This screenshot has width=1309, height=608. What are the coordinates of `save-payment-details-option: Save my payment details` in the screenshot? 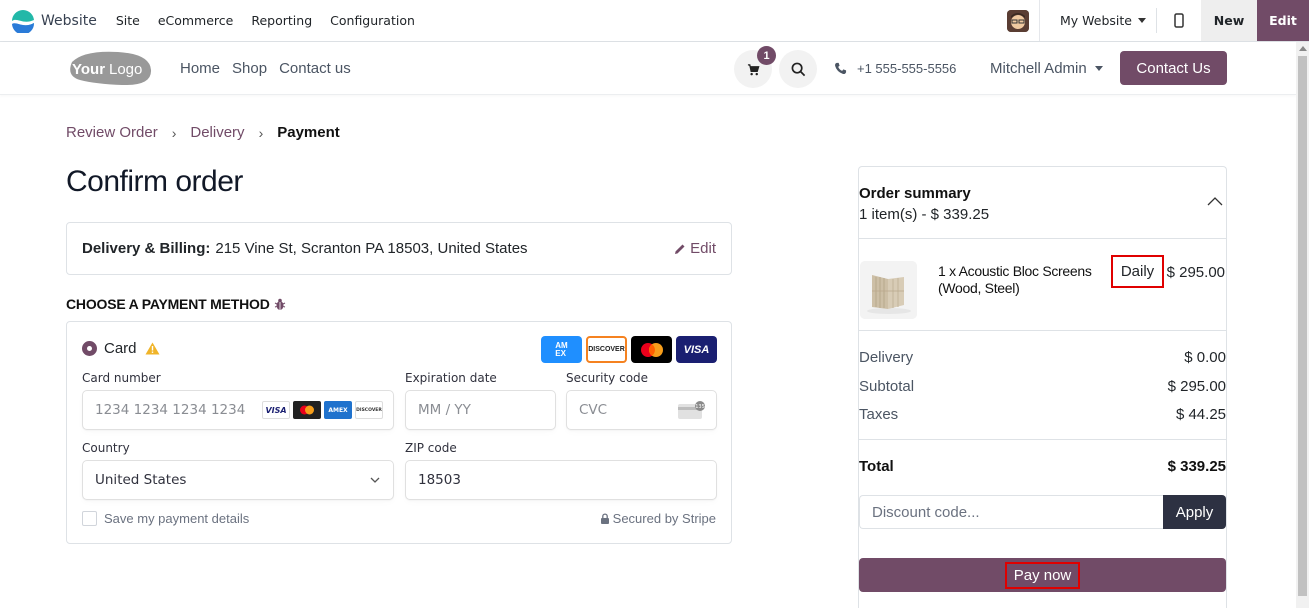 It's located at (165, 518).